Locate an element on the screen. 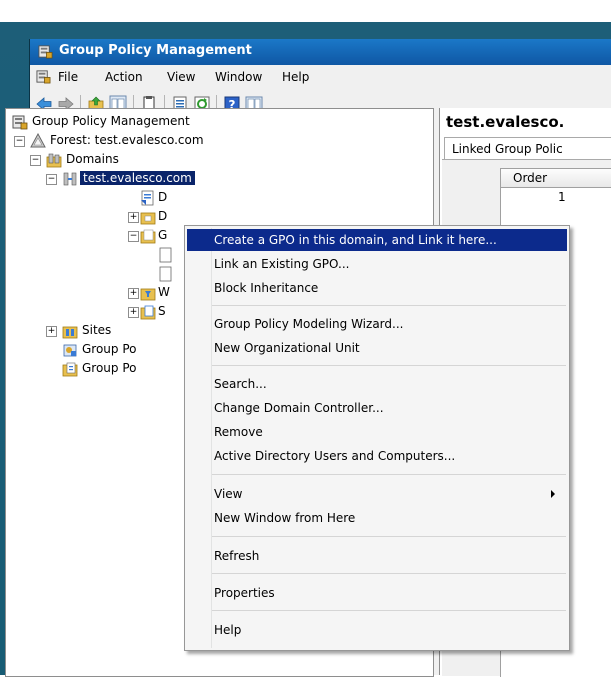  menu-item-remove: Remove is located at coordinates (377, 432).